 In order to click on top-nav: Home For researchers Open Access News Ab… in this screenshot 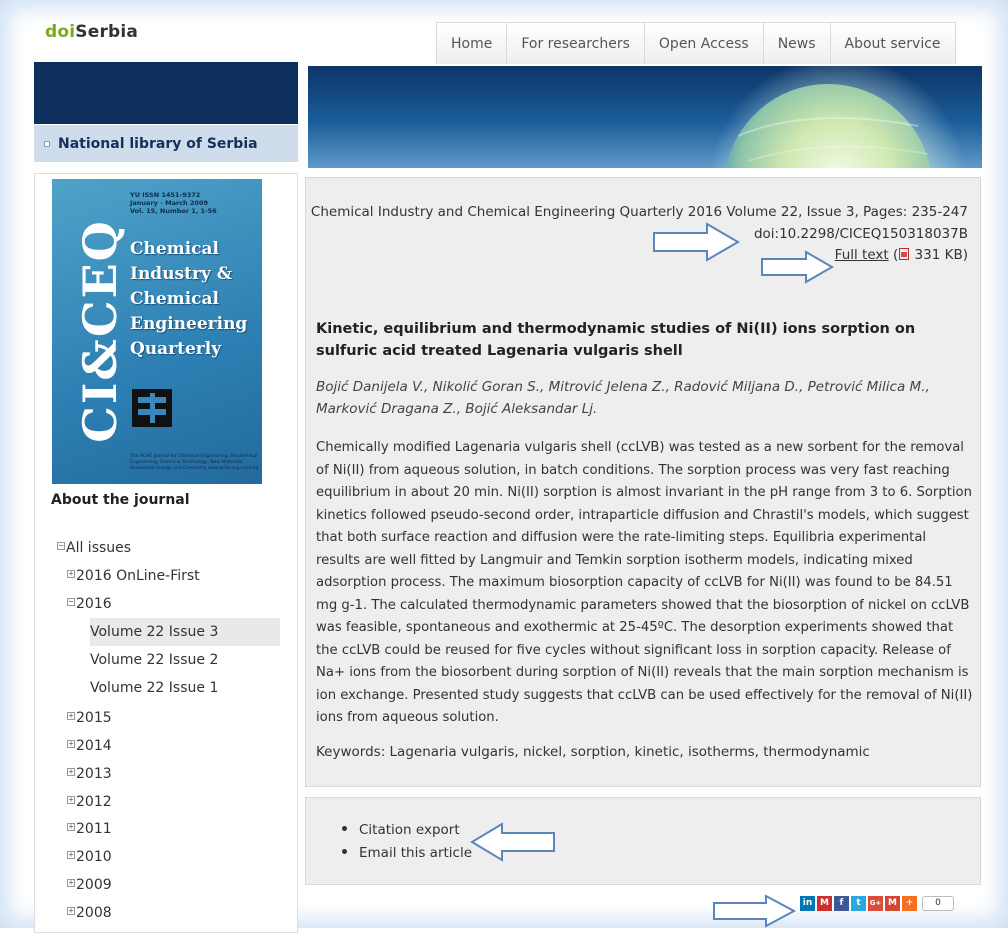, I will do `click(696, 43)`.